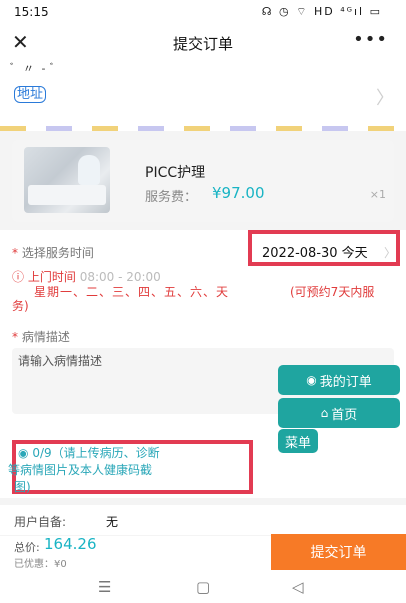  What do you see at coordinates (57, 253) in the screenshot?
I see `service-time-label-text: 选择服务时间` at bounding box center [57, 253].